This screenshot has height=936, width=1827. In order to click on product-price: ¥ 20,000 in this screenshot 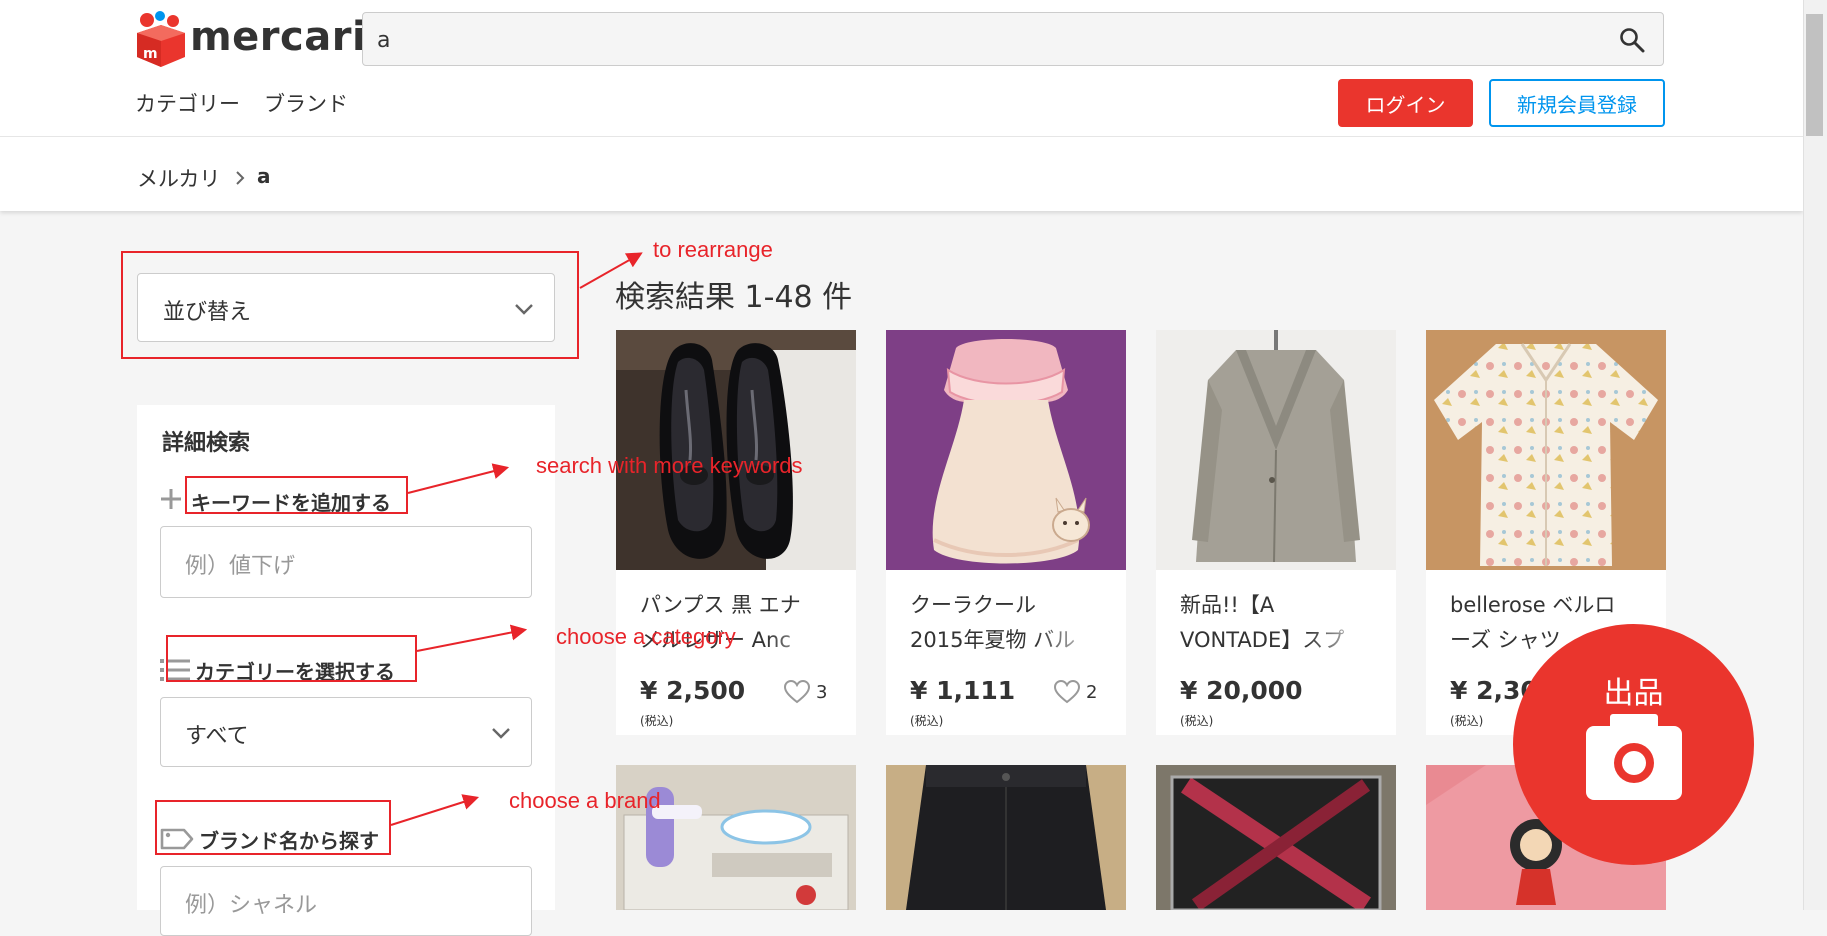, I will do `click(1241, 690)`.